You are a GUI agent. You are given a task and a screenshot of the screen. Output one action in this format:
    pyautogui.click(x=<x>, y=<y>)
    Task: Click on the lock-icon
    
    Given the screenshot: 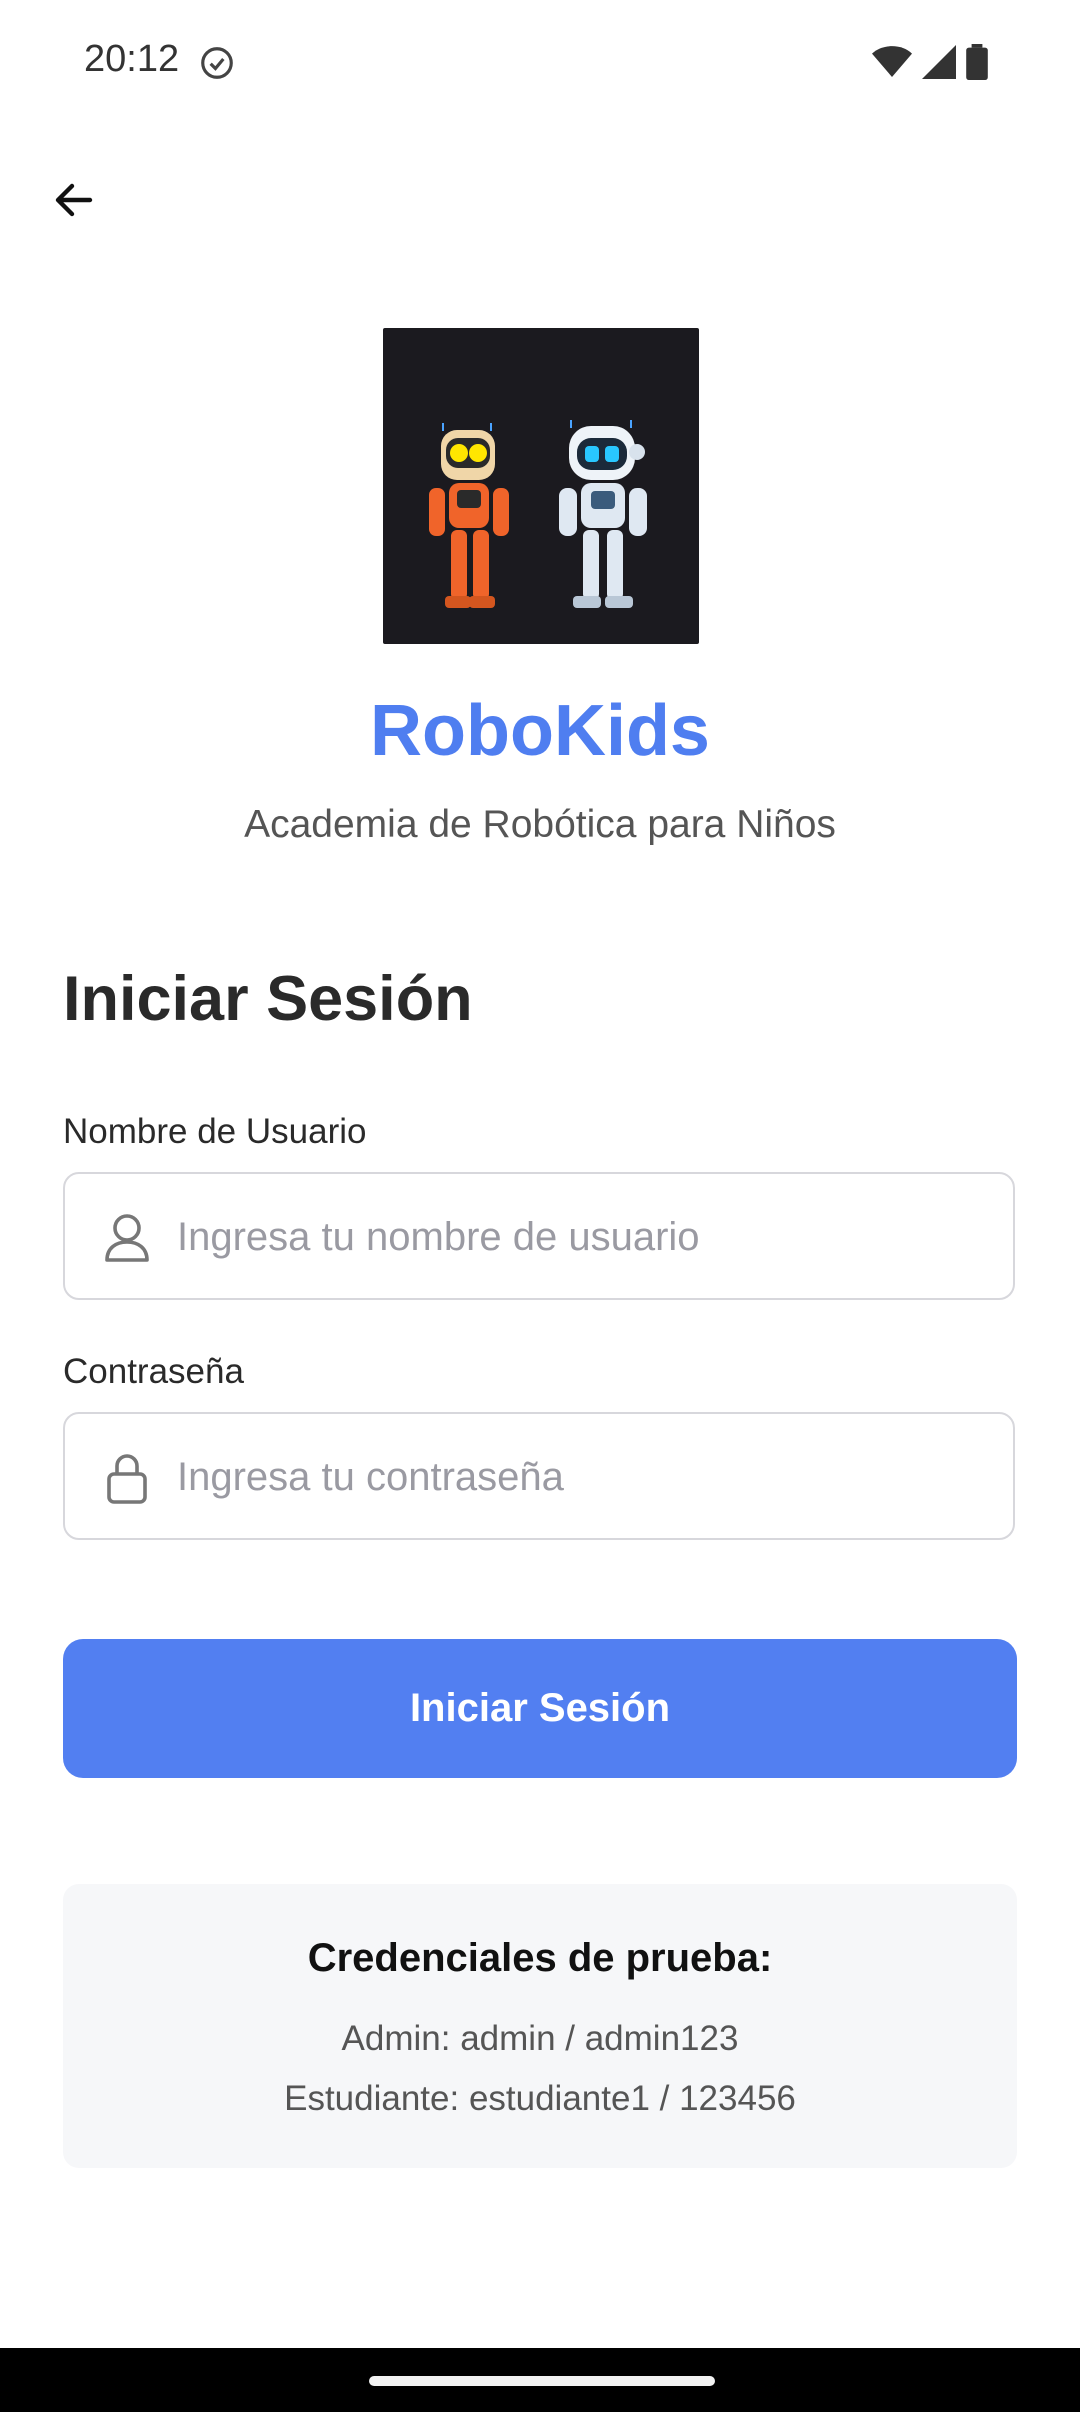 What is the action you would take?
    pyautogui.click(x=127, y=1479)
    